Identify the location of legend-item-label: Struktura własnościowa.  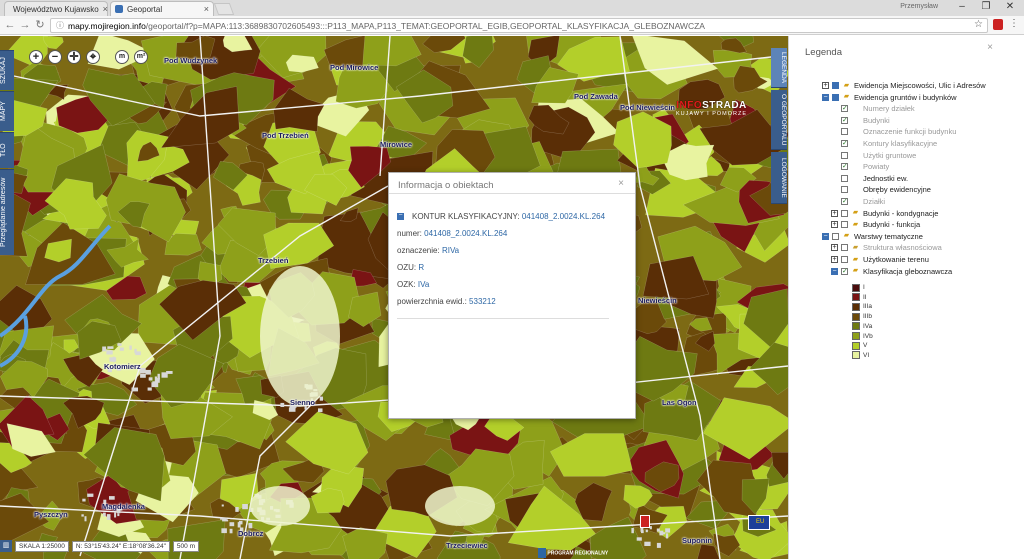
(902, 248).